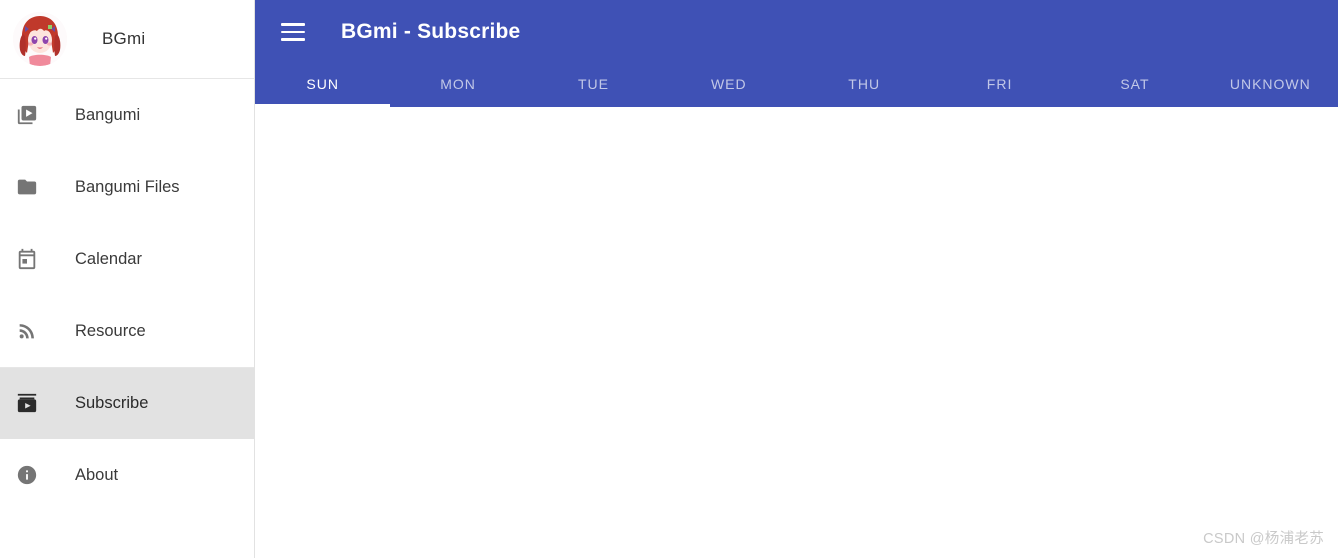 The image size is (1338, 558). Describe the element at coordinates (127, 475) in the screenshot. I see `sidebar-item-about: About` at that location.